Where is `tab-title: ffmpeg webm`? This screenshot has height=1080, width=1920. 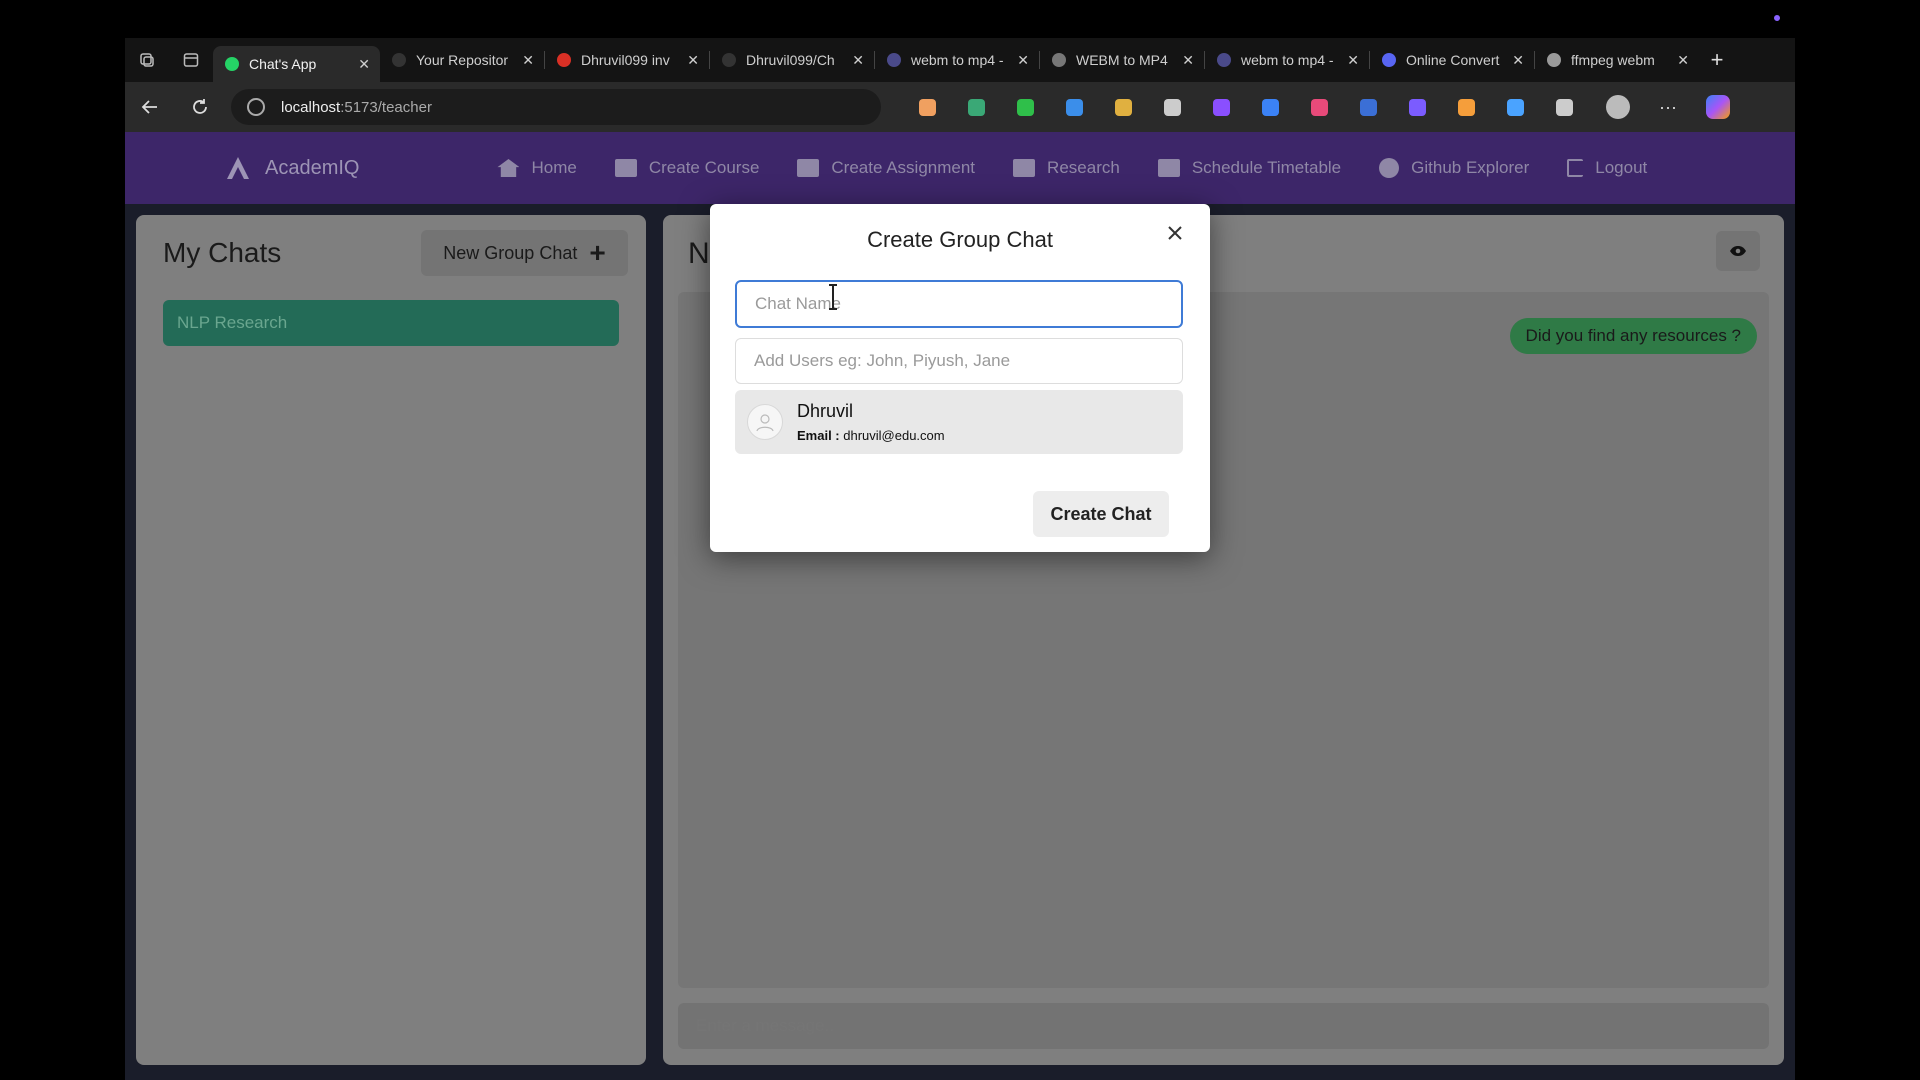 tab-title: ffmpeg webm is located at coordinates (1613, 60).